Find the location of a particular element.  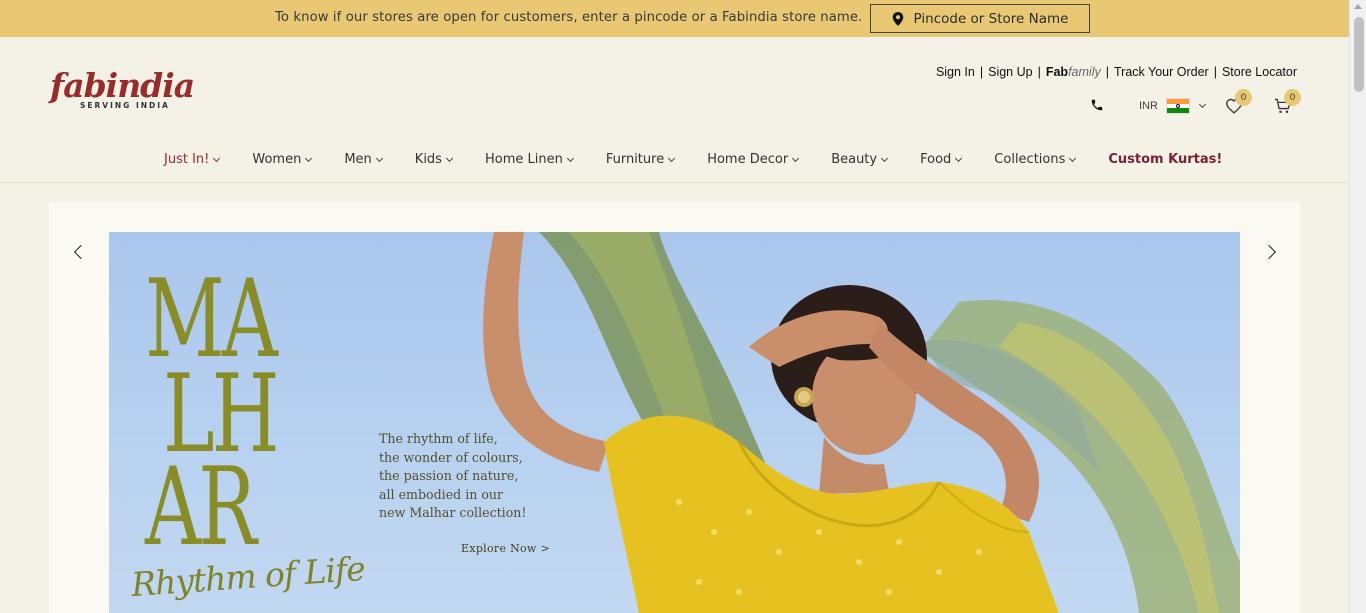

nav-label: Furniture is located at coordinates (635, 159).